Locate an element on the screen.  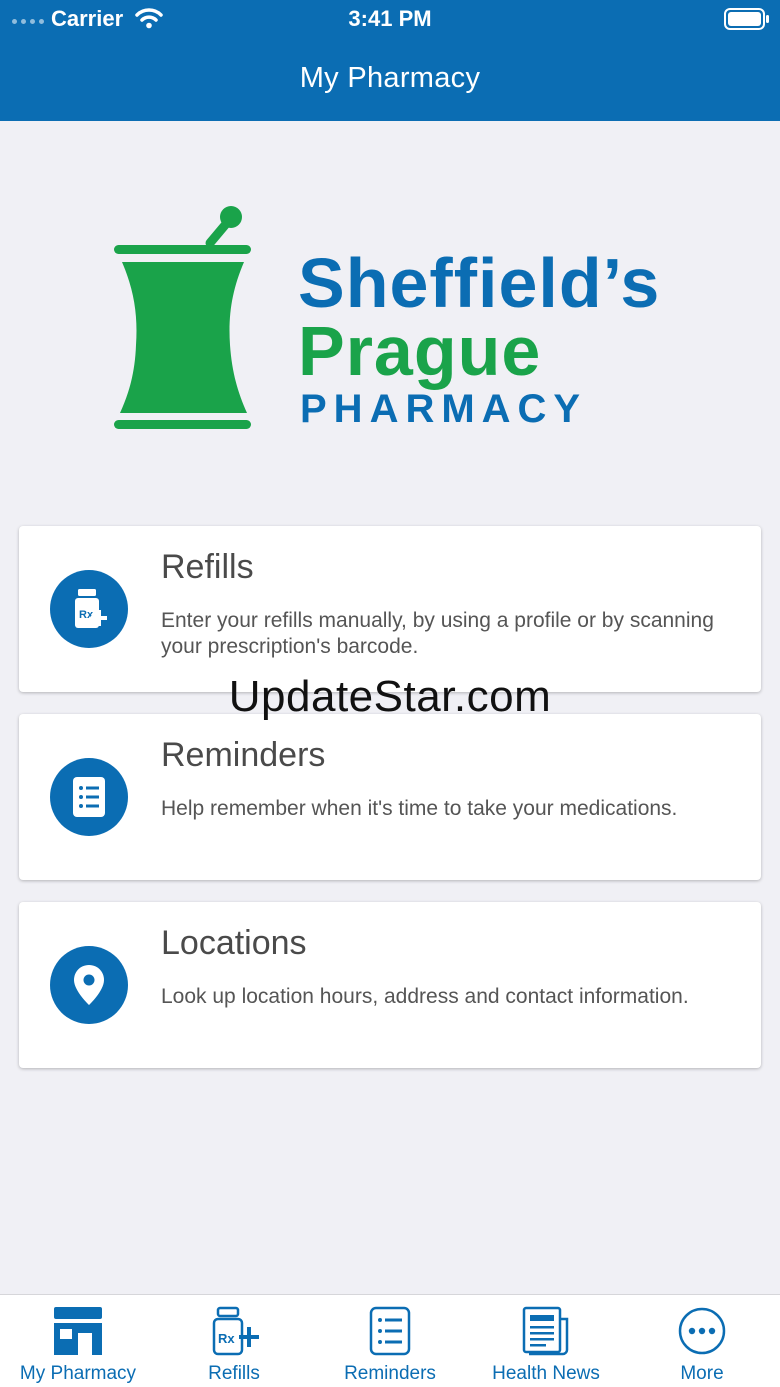
tab-label: Refills is located at coordinates (234, 1373).